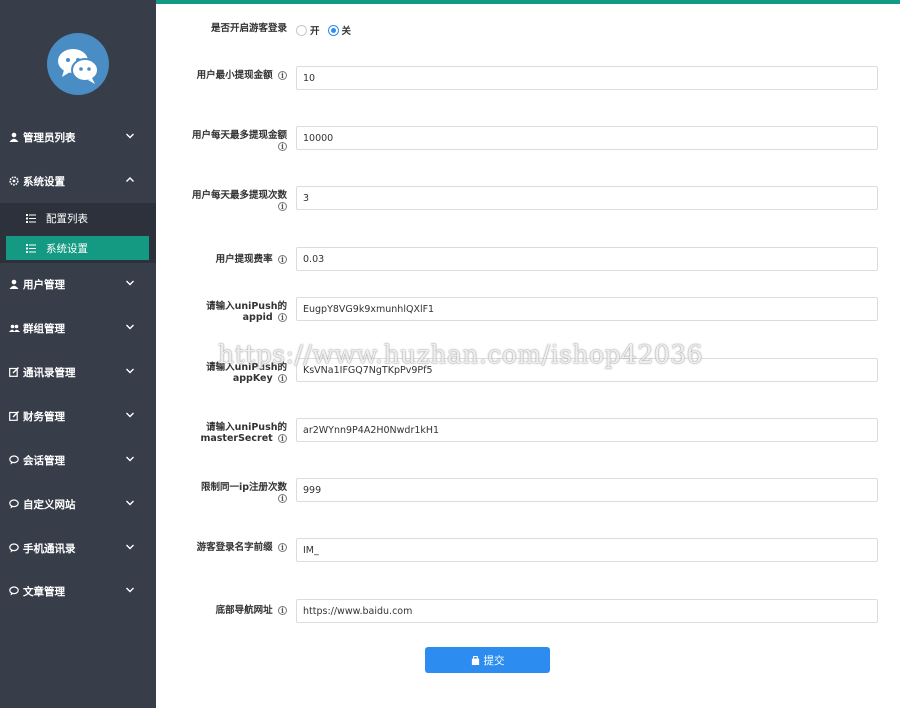 This screenshot has width=900, height=708. What do you see at coordinates (587, 611) in the screenshot?
I see `bottom-nav-url-input` at bounding box center [587, 611].